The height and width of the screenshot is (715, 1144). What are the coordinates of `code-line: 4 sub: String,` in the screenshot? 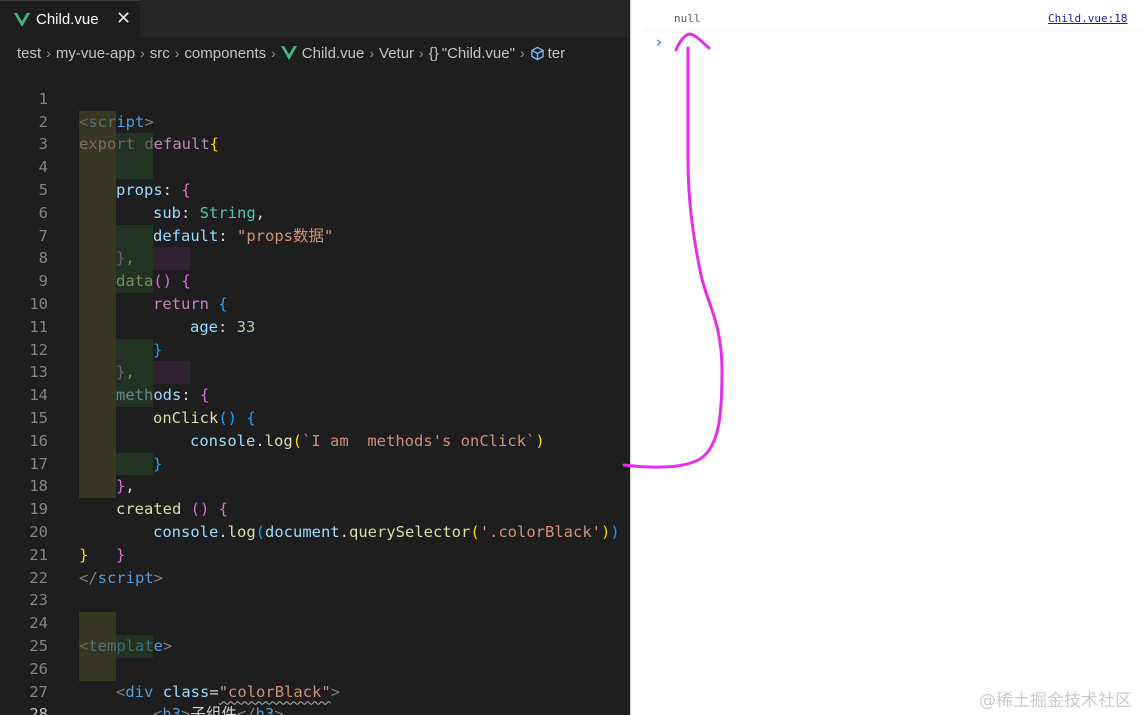 It's located at (315, 177).